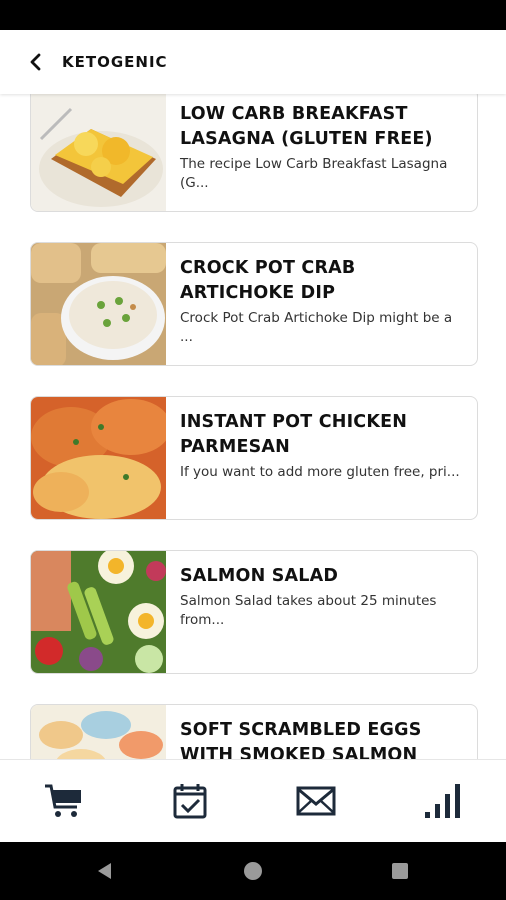 The height and width of the screenshot is (900, 506). Describe the element at coordinates (301, 739) in the screenshot. I see `recipe-title: SOFT SCRAMBLED EGGS WITH SMOKED SALMON` at that location.